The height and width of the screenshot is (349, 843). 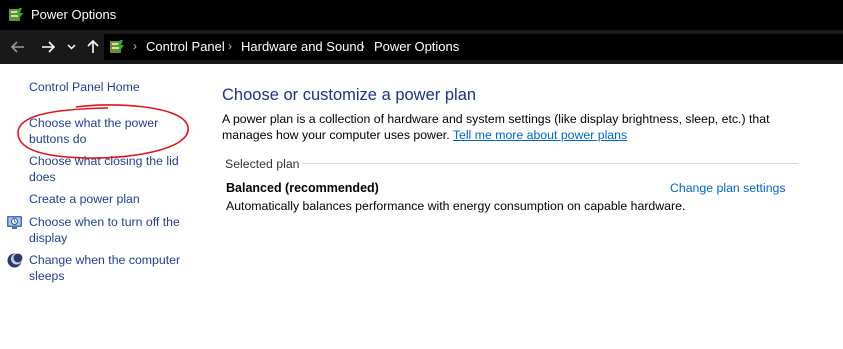 I want to click on section-divider, so click(x=550, y=163).